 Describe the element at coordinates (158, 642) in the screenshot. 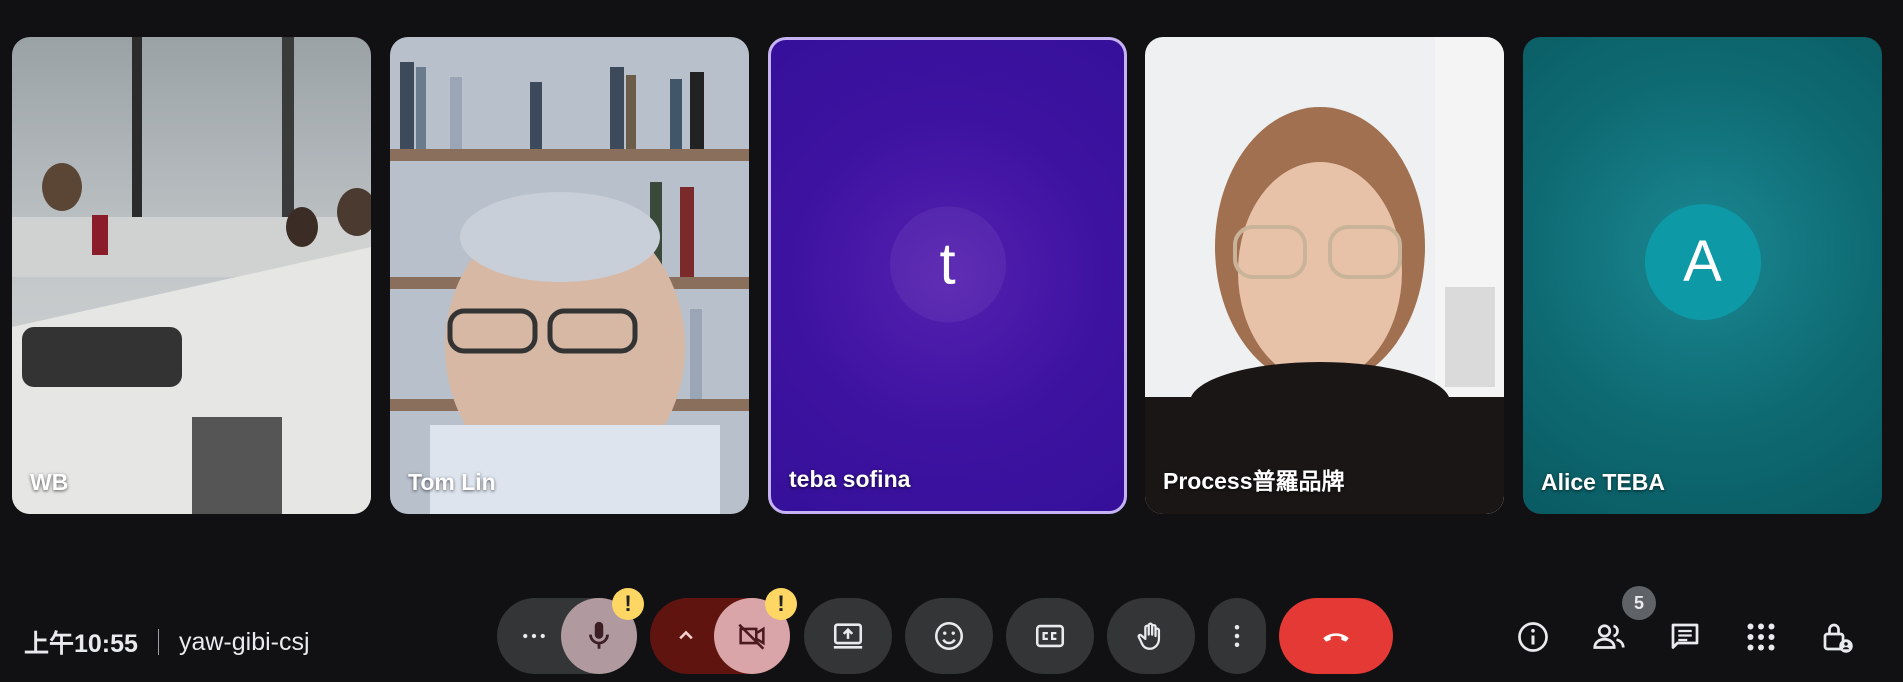

I see `divider` at that location.